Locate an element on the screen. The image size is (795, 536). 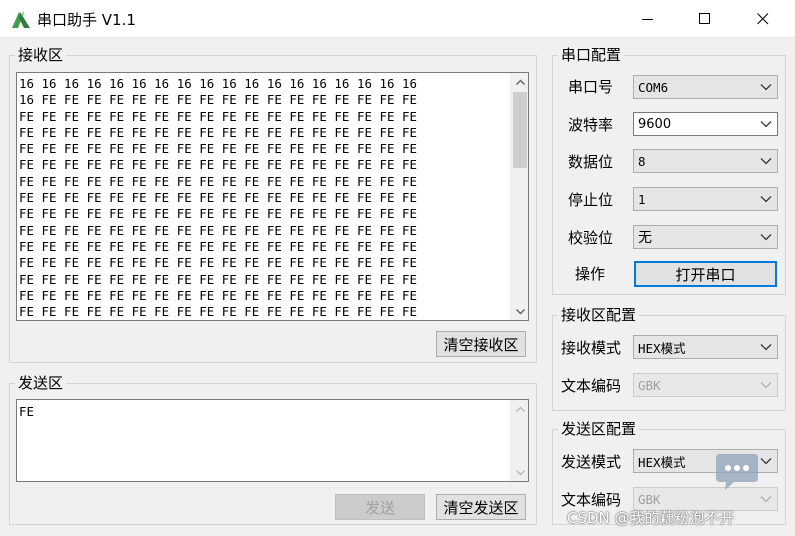
close-icon is located at coordinates (763, 19).